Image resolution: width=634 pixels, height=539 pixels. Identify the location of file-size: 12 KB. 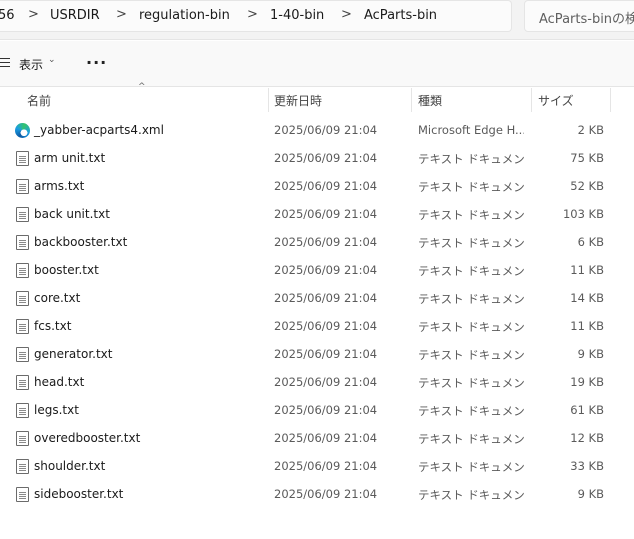
(587, 438).